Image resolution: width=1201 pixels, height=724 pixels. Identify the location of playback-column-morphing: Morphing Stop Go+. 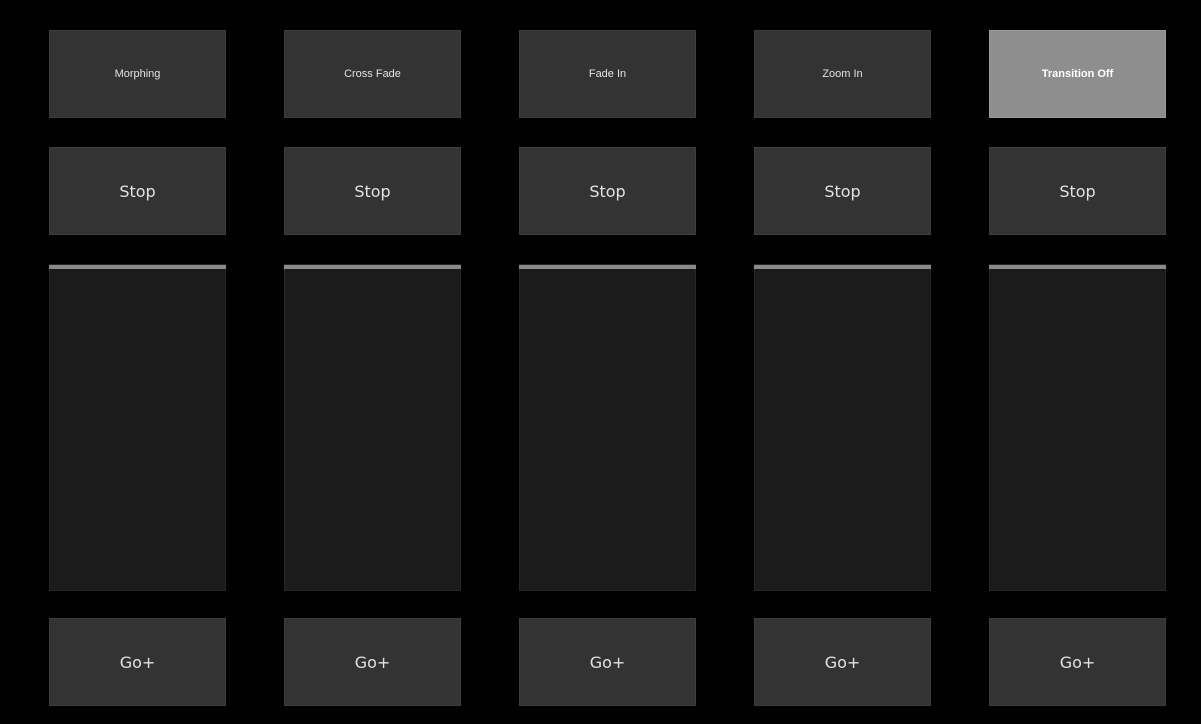
(137, 365).